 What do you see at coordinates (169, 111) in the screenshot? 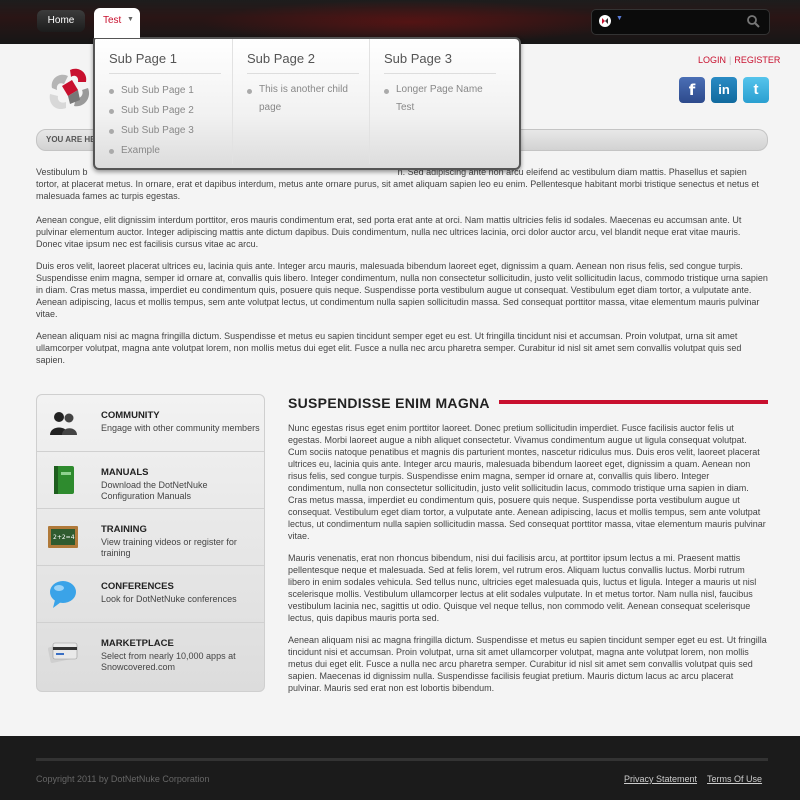
I see `dropdown-item: Sub Sub Page 2` at bounding box center [169, 111].